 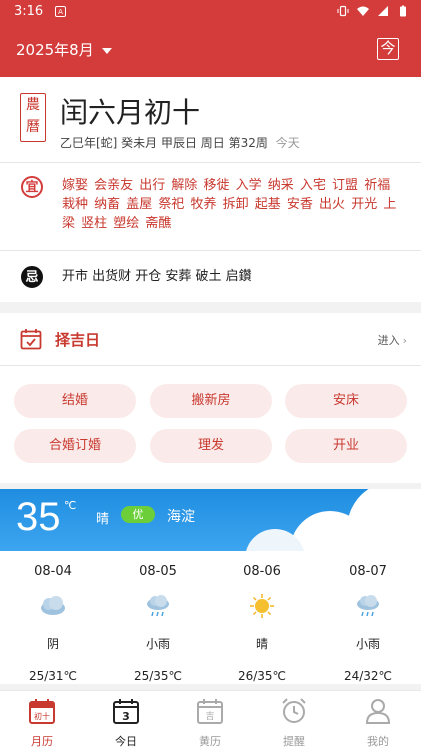 I want to click on ji-list: 开市 出货财 开仓 安葬 破土 启鑽, so click(x=157, y=276).